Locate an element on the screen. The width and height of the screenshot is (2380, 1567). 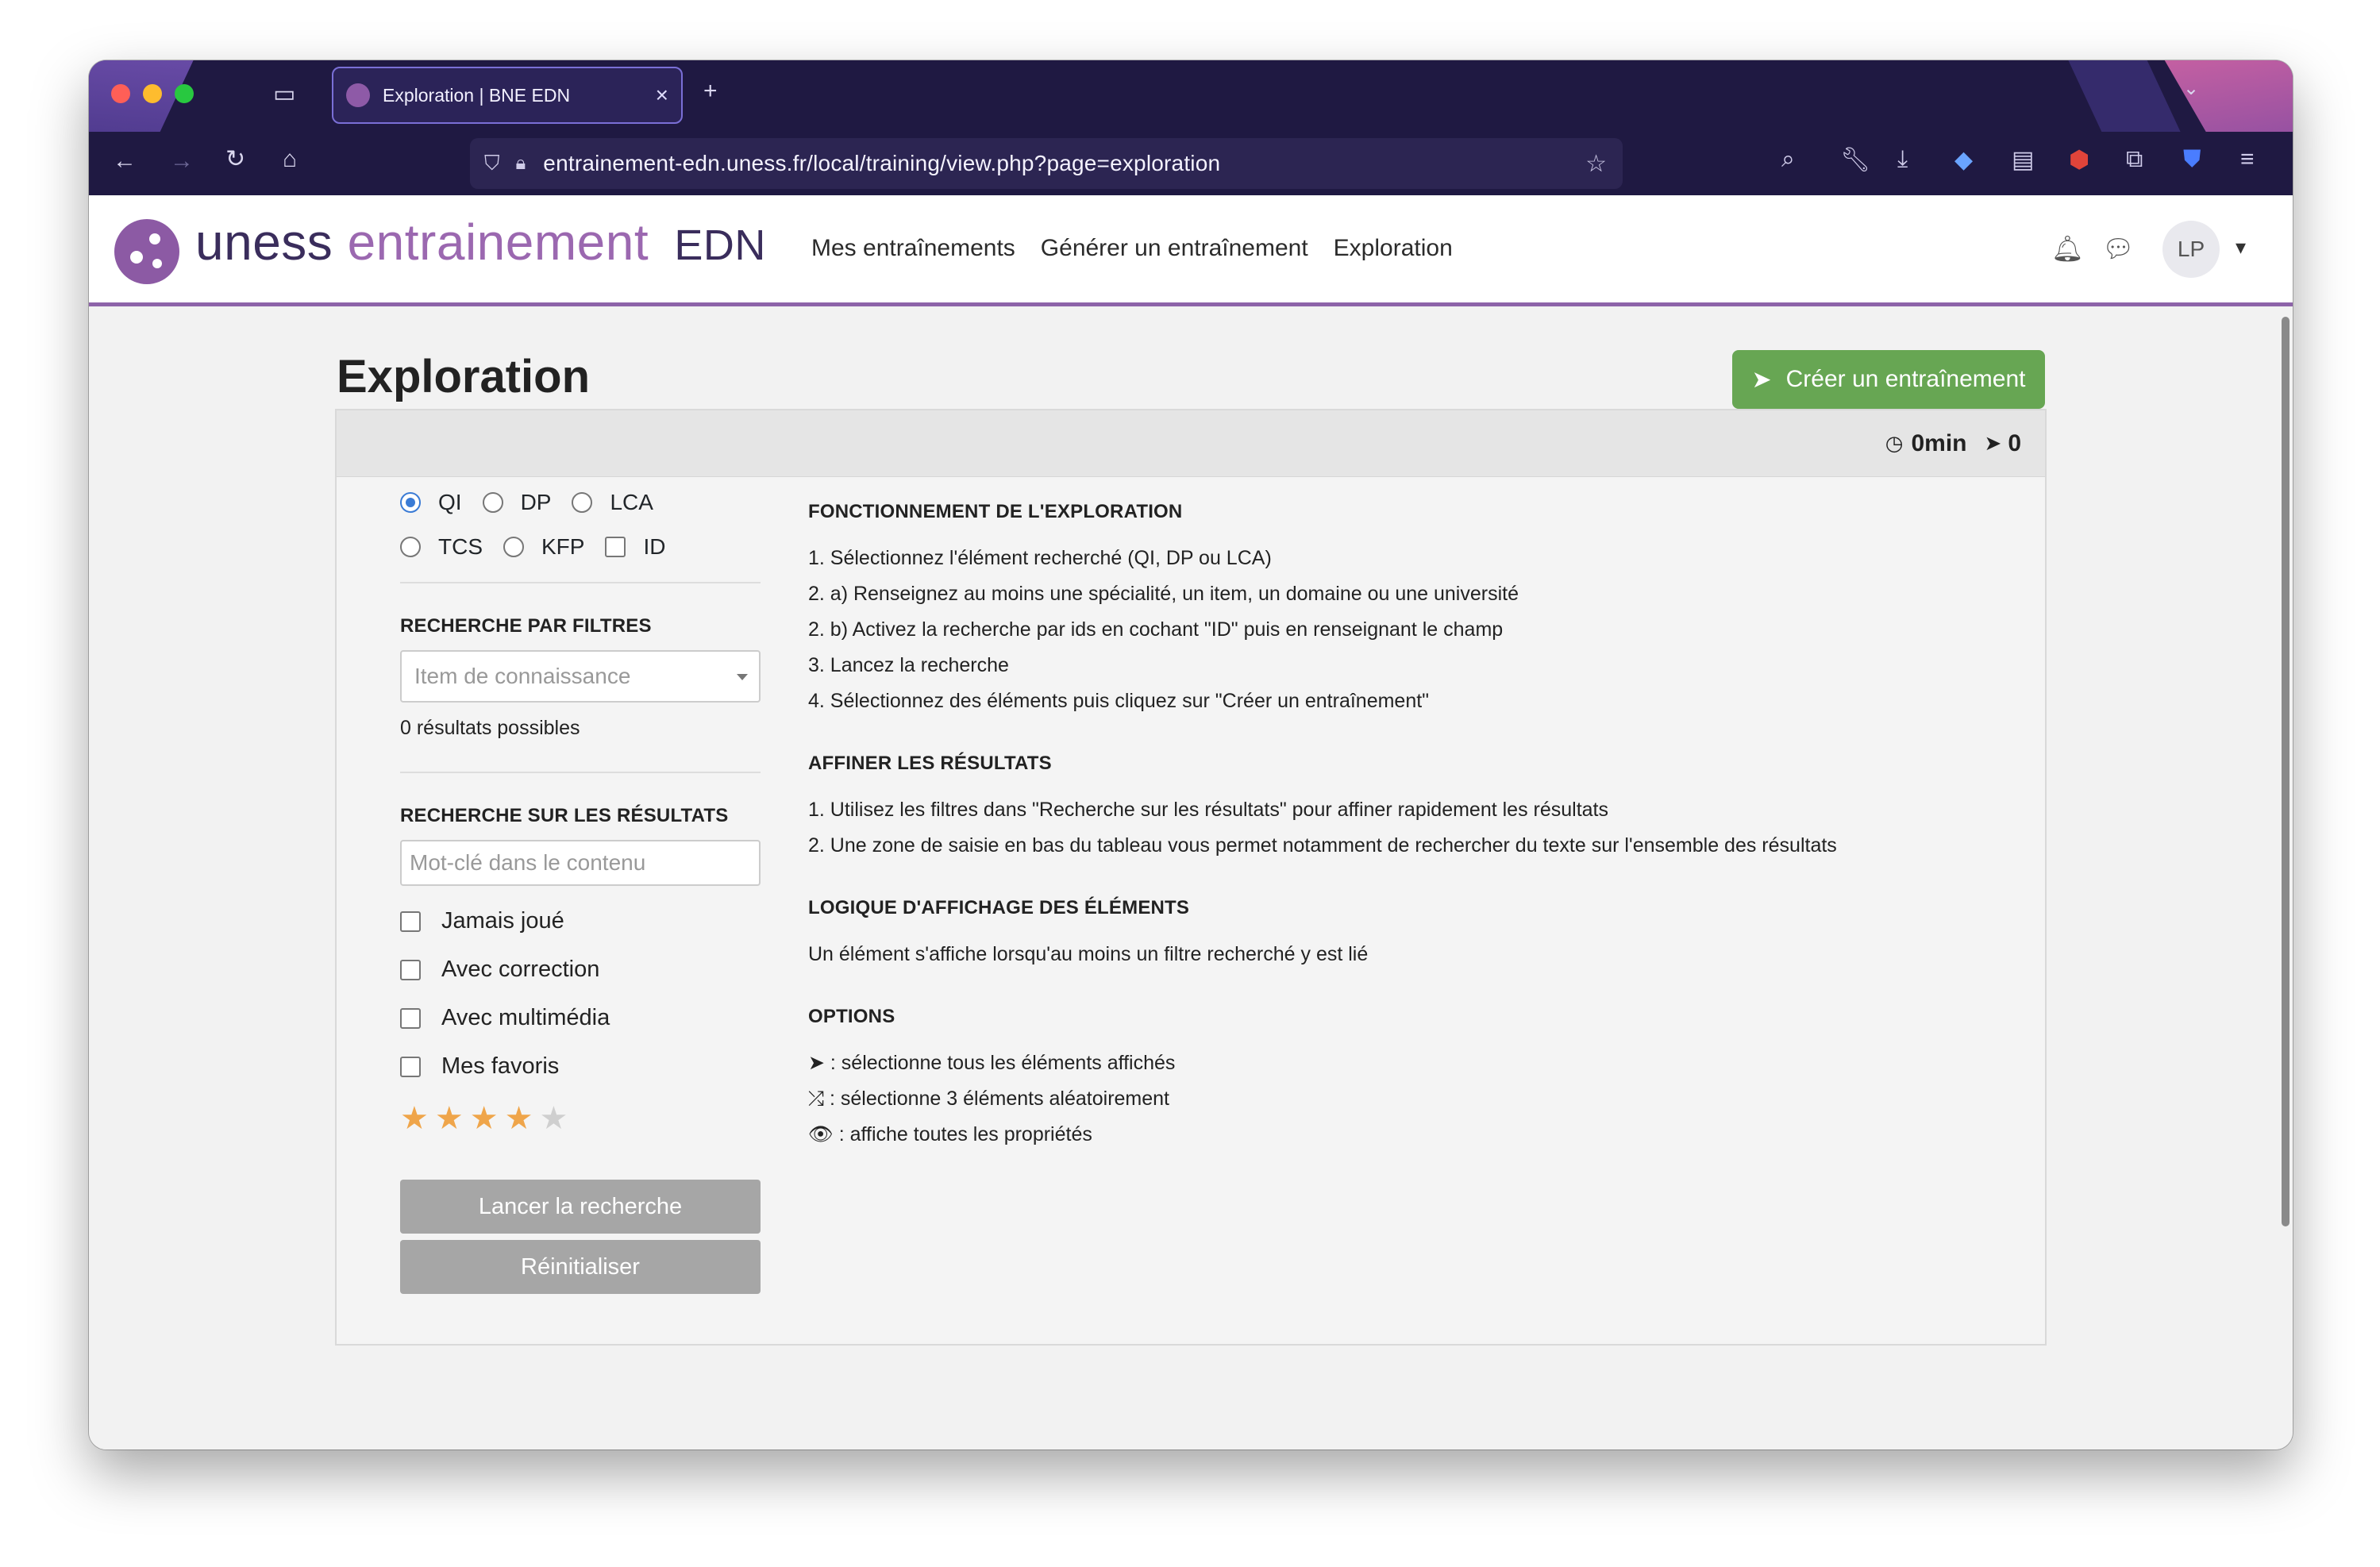
shield-icon: ⛉ is located at coordinates (492, 163).